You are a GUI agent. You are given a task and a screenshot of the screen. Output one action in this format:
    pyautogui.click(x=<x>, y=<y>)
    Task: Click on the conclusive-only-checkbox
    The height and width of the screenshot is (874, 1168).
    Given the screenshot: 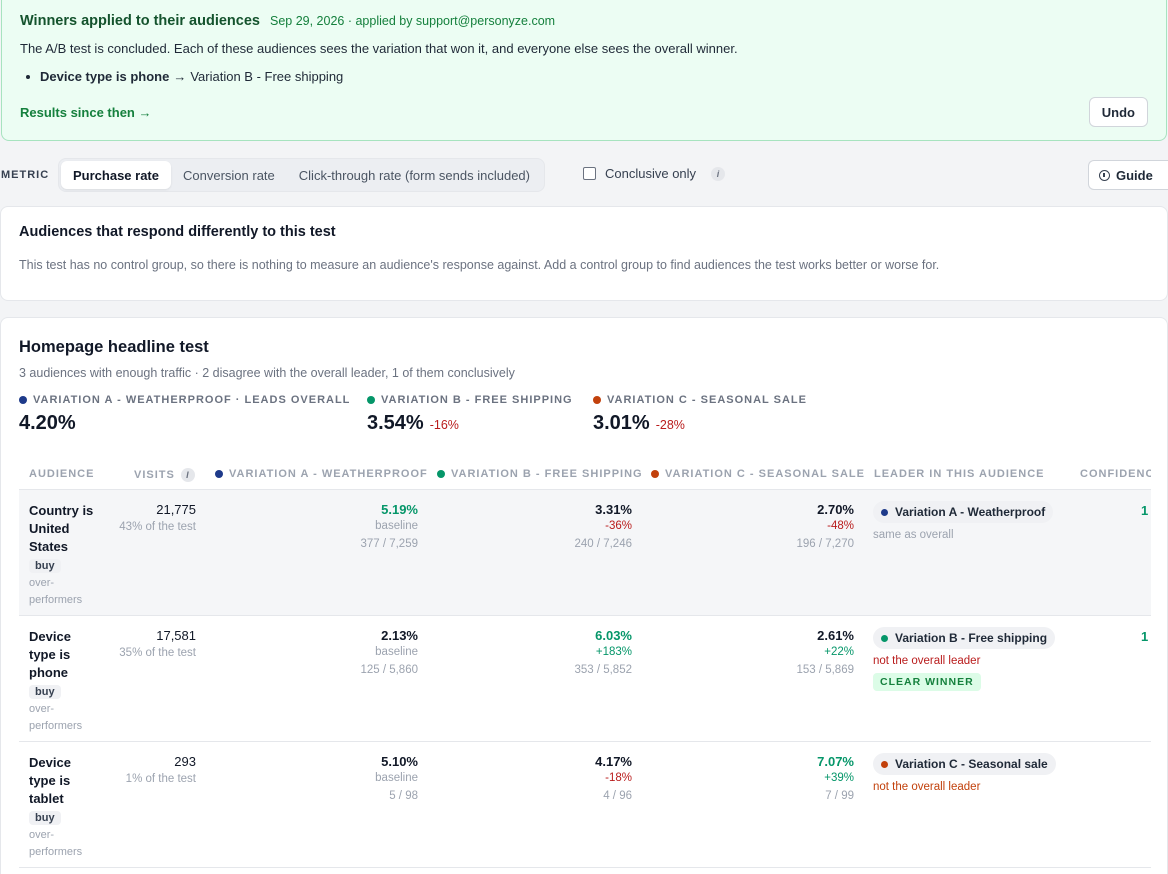 What is the action you would take?
    pyautogui.click(x=589, y=173)
    